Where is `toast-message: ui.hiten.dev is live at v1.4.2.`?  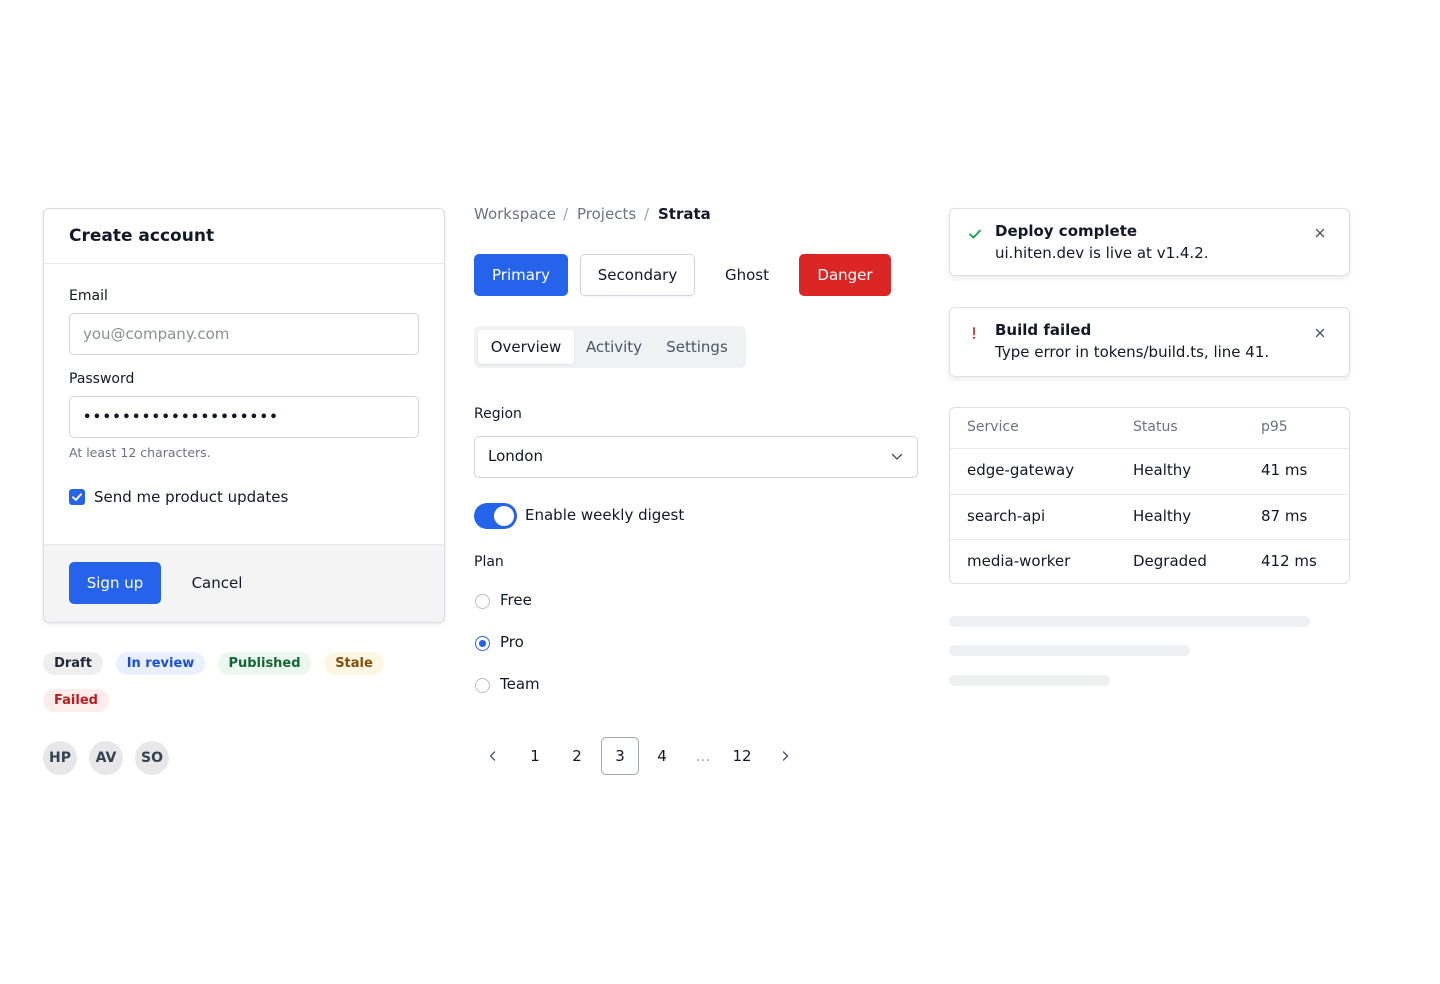 toast-message: ui.hiten.dev is live at v1.4.2. is located at coordinates (1102, 253).